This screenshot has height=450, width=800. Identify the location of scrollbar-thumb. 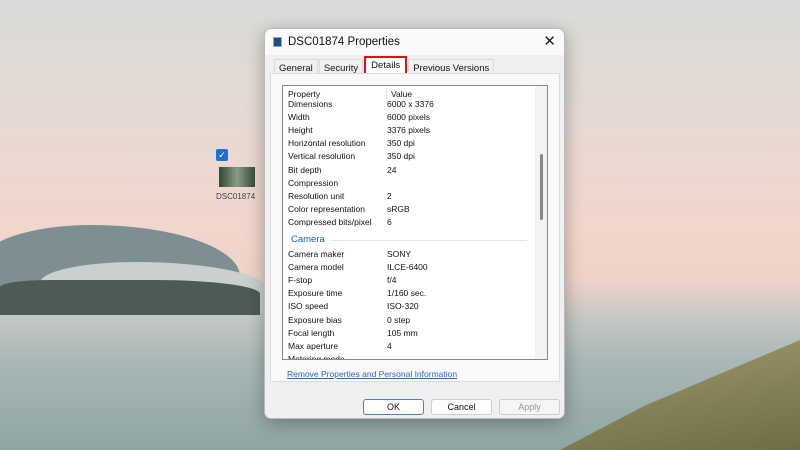
(541, 187).